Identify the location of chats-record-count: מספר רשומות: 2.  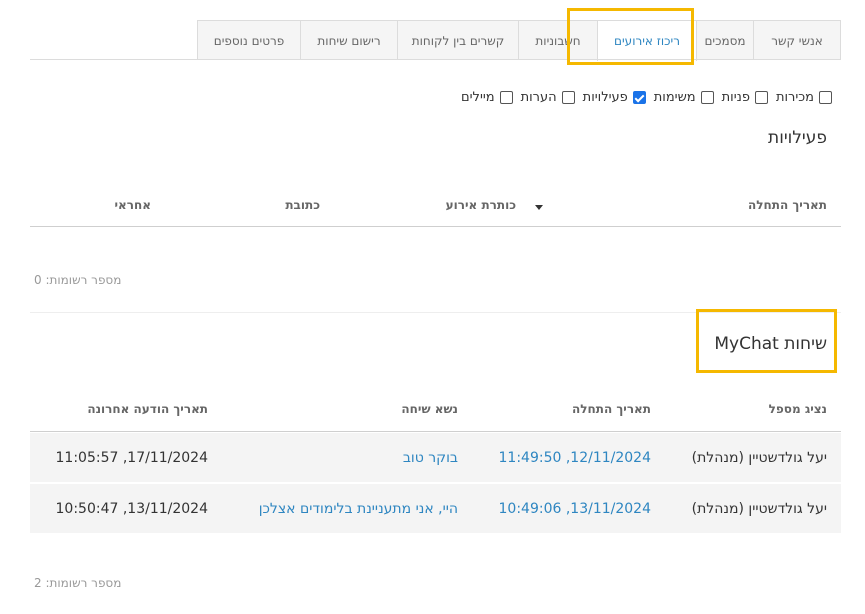
(78, 583).